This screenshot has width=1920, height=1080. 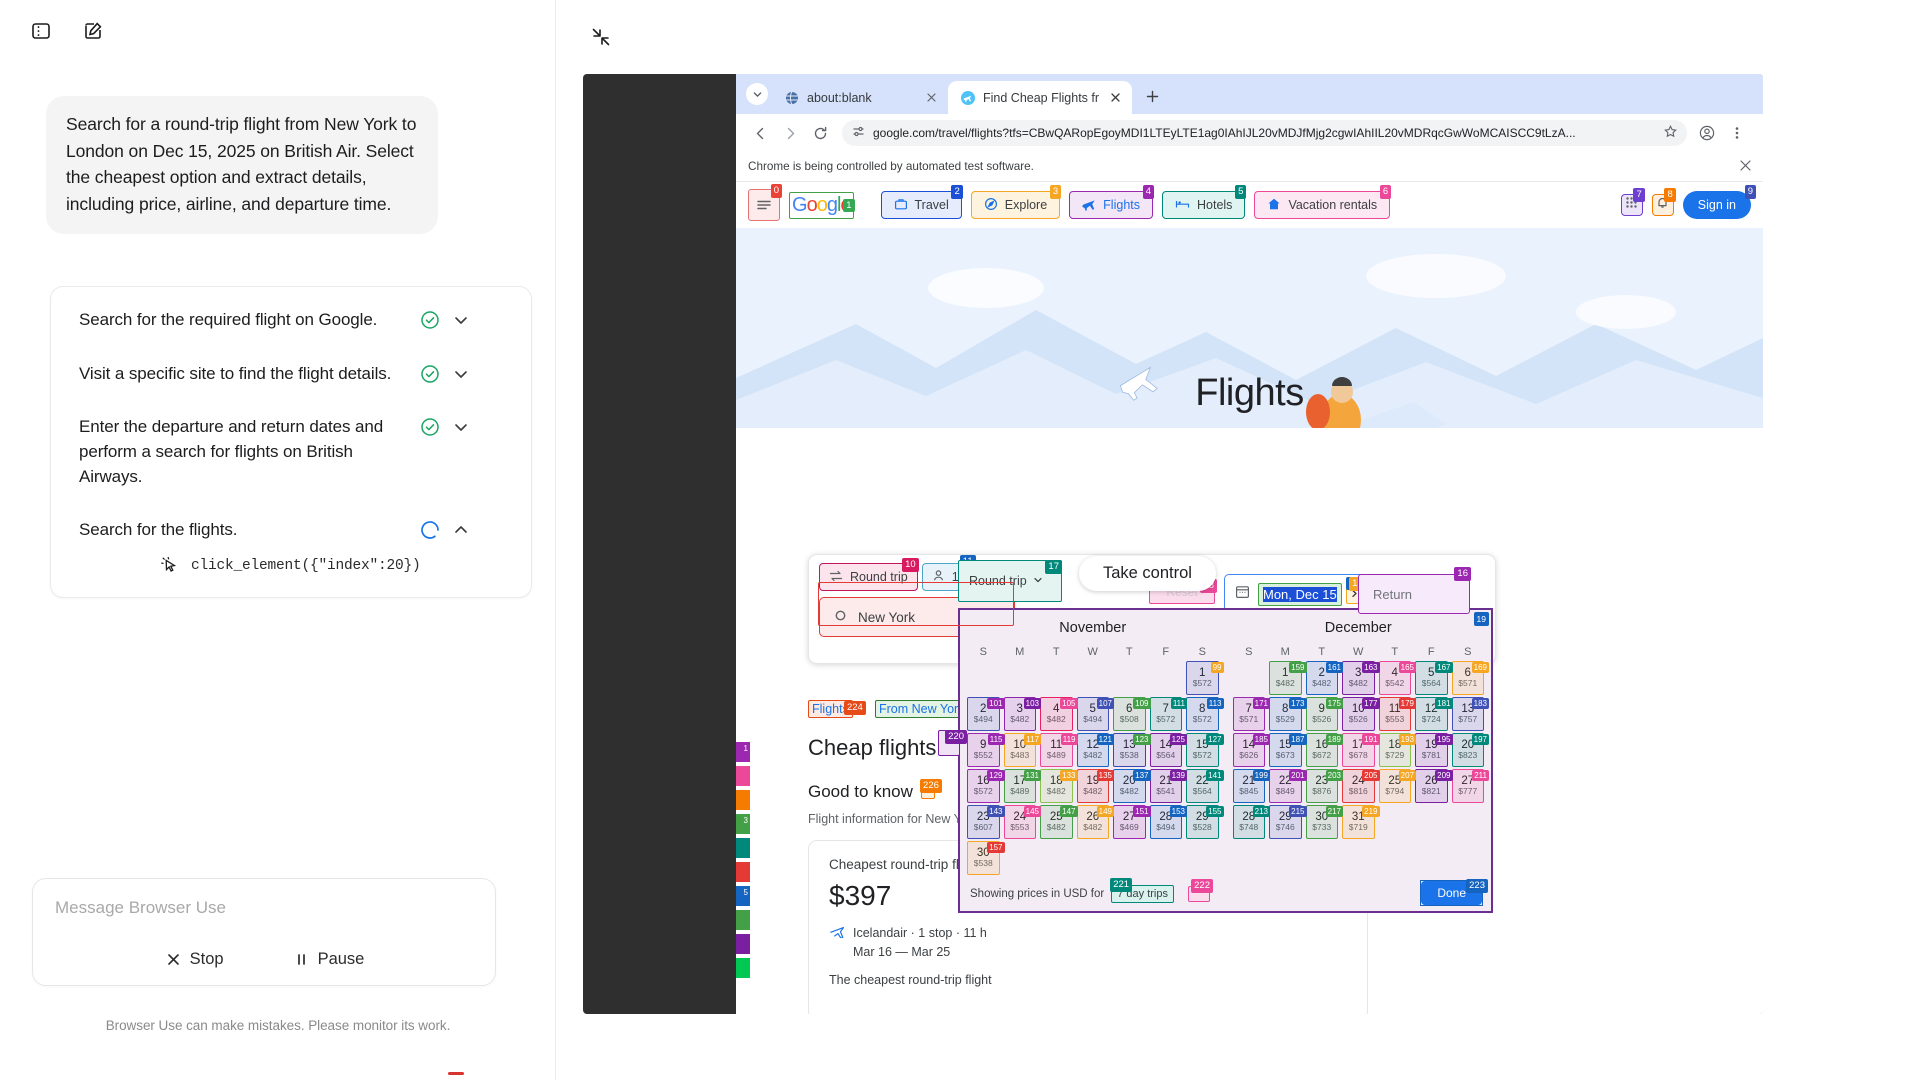 I want to click on tab-search-caret-icon, so click(x=757, y=94).